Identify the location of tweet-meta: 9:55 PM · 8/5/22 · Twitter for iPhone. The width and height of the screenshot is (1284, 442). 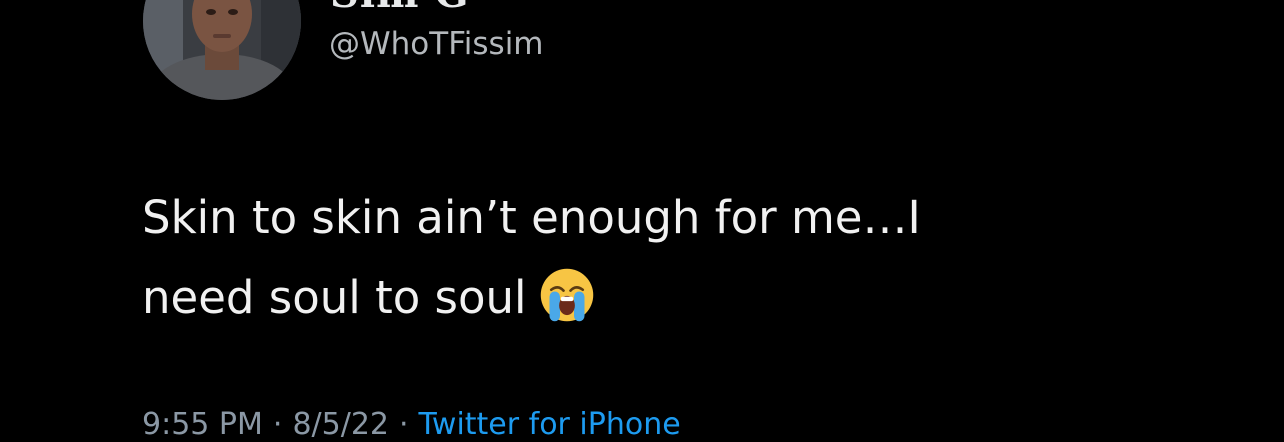
(411, 424).